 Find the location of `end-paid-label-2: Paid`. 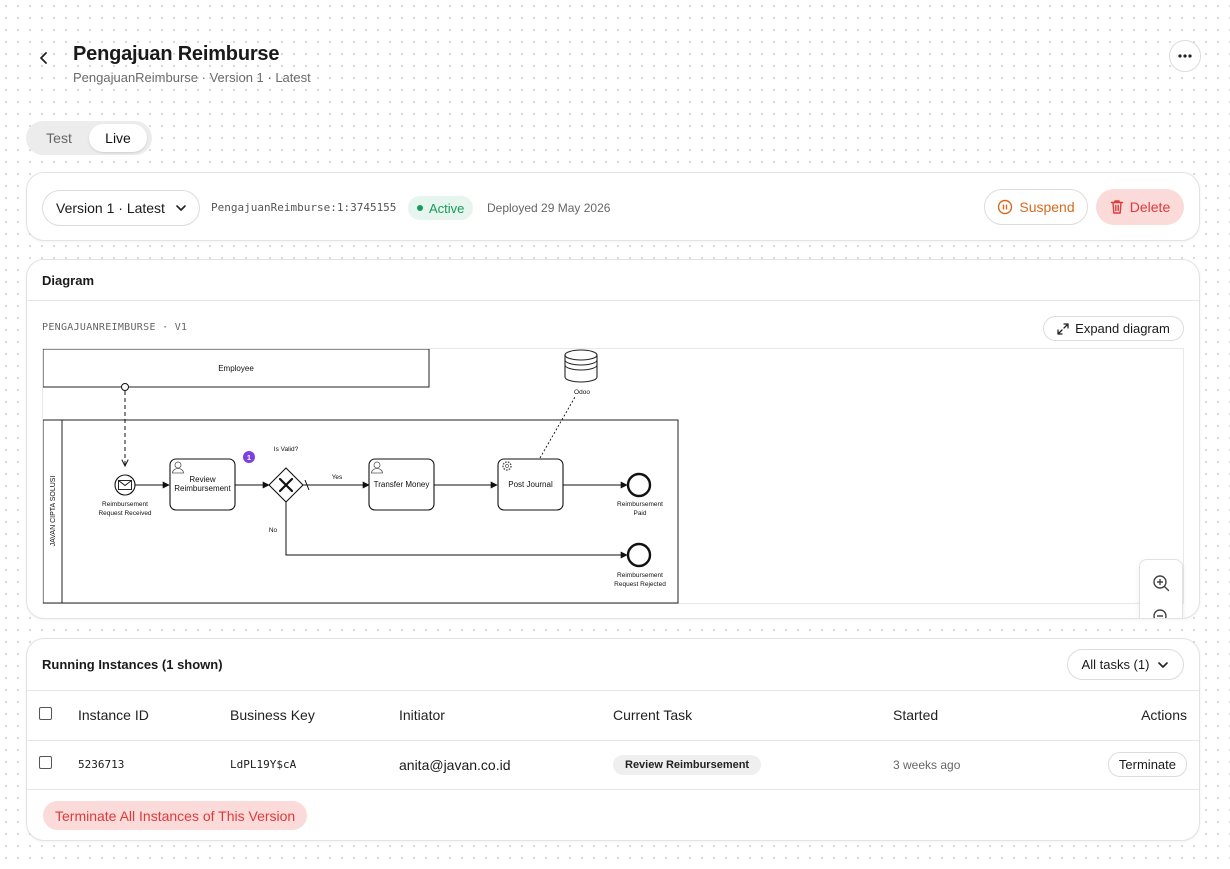

end-paid-label-2: Paid is located at coordinates (639, 513).